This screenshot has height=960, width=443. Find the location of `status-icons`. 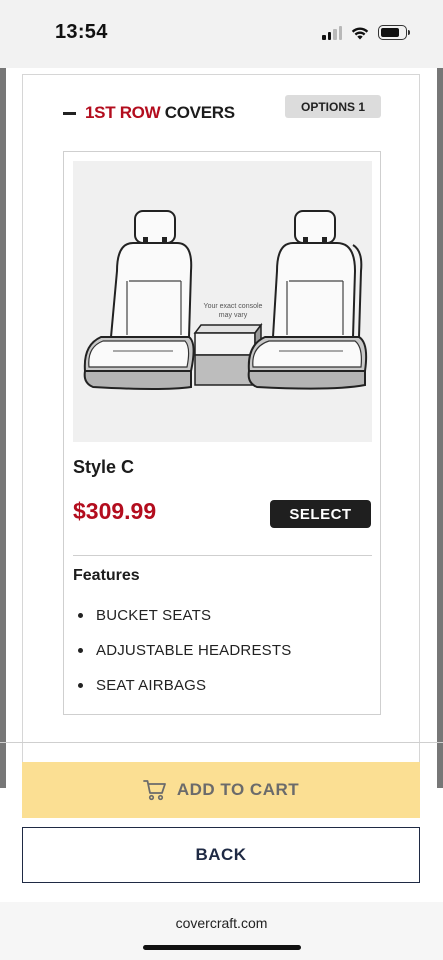

status-icons is located at coordinates (366, 32).